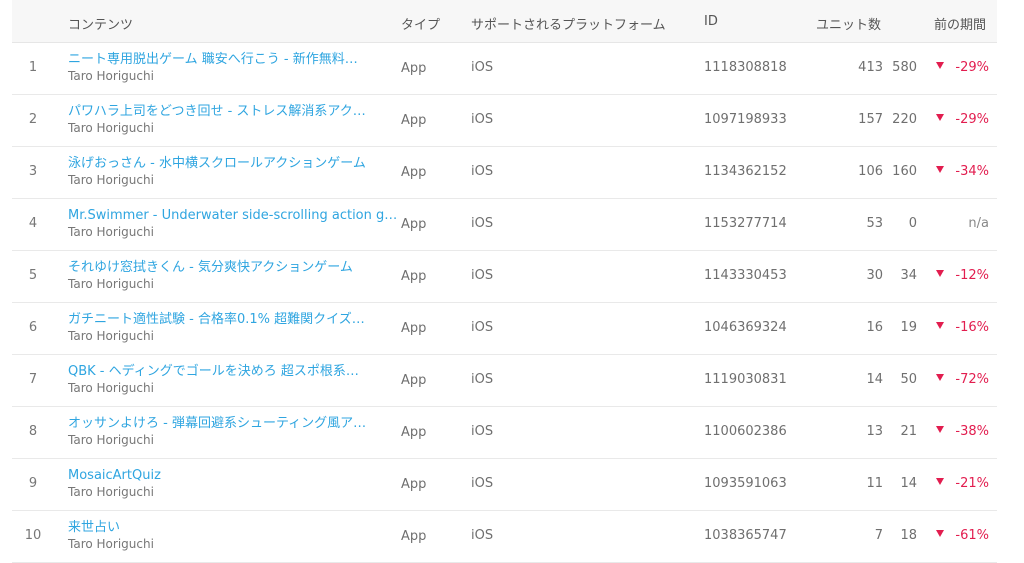  I want to click on units-cell: 7, so click(878, 535).